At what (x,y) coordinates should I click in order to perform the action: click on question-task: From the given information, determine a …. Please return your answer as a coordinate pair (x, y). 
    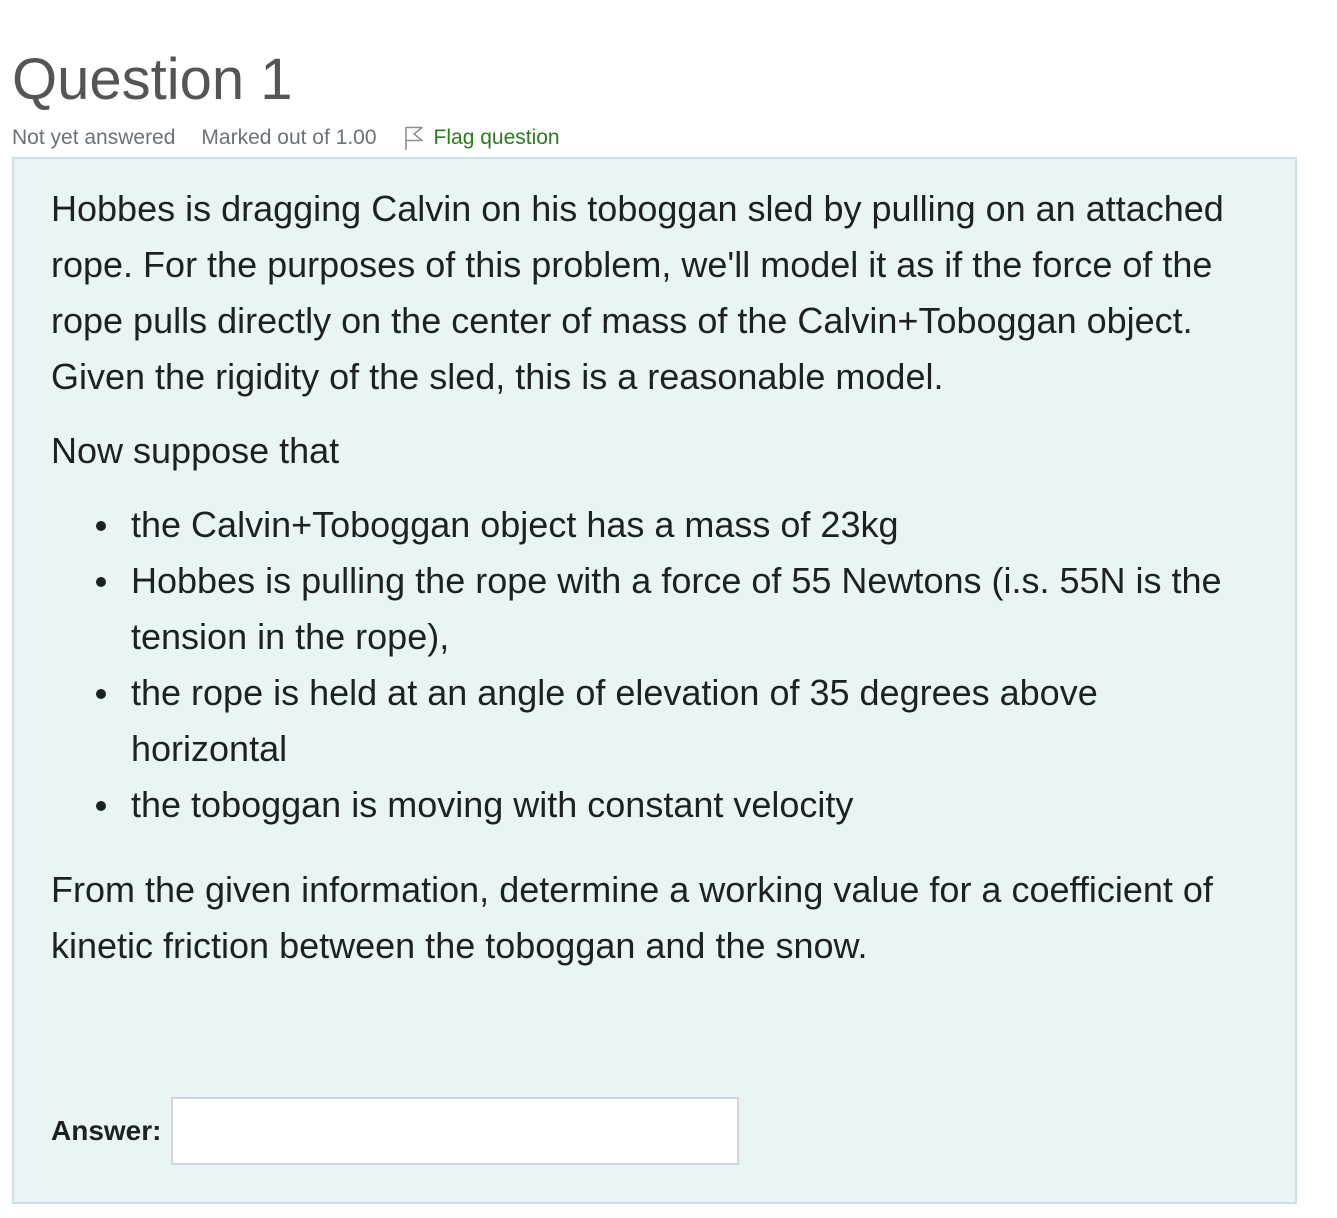
    Looking at the image, I should click on (632, 917).